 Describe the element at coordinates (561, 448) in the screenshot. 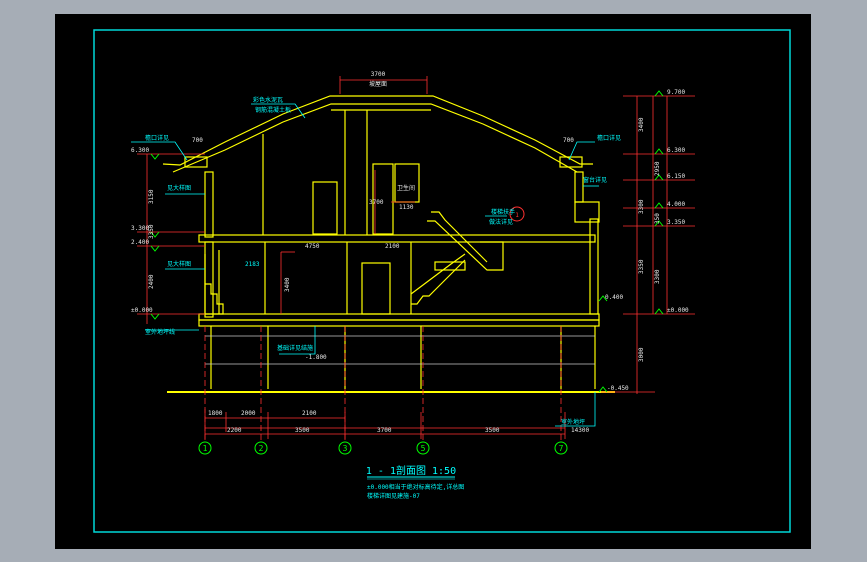

I see `axis-label-7: 7` at that location.